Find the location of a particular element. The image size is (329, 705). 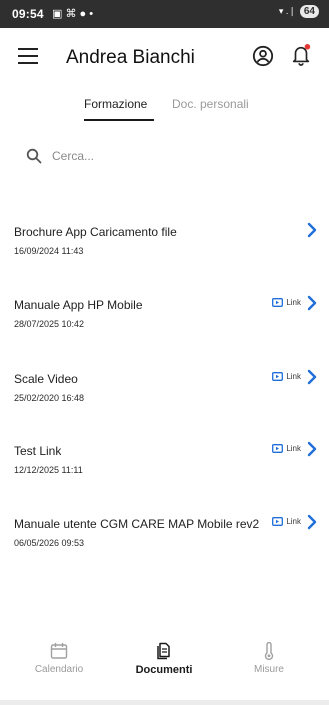

document-date: 25/02/2020 16:48 is located at coordinates (49, 398).